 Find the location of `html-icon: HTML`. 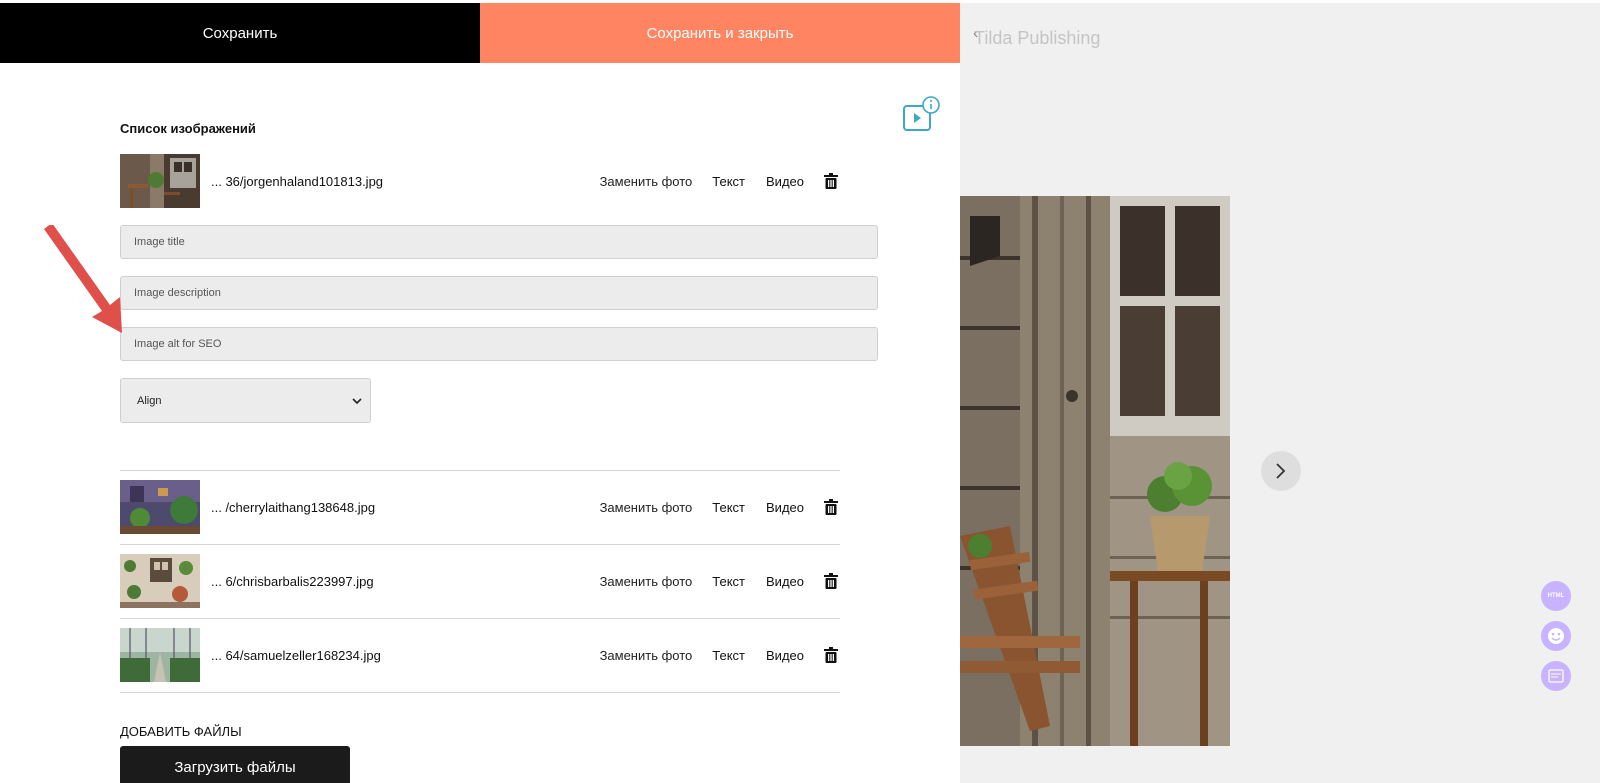

html-icon: HTML is located at coordinates (1556, 596).